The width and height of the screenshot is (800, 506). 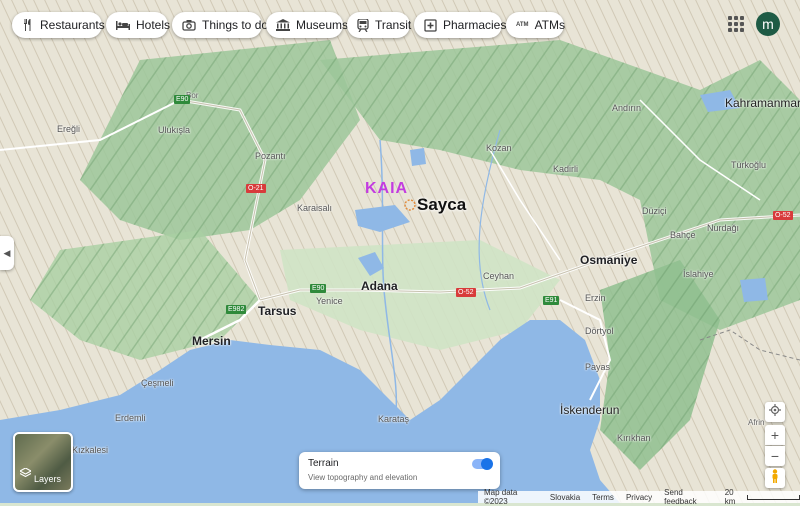 I want to click on send-feedback-link: Send feedback, so click(x=688, y=497).